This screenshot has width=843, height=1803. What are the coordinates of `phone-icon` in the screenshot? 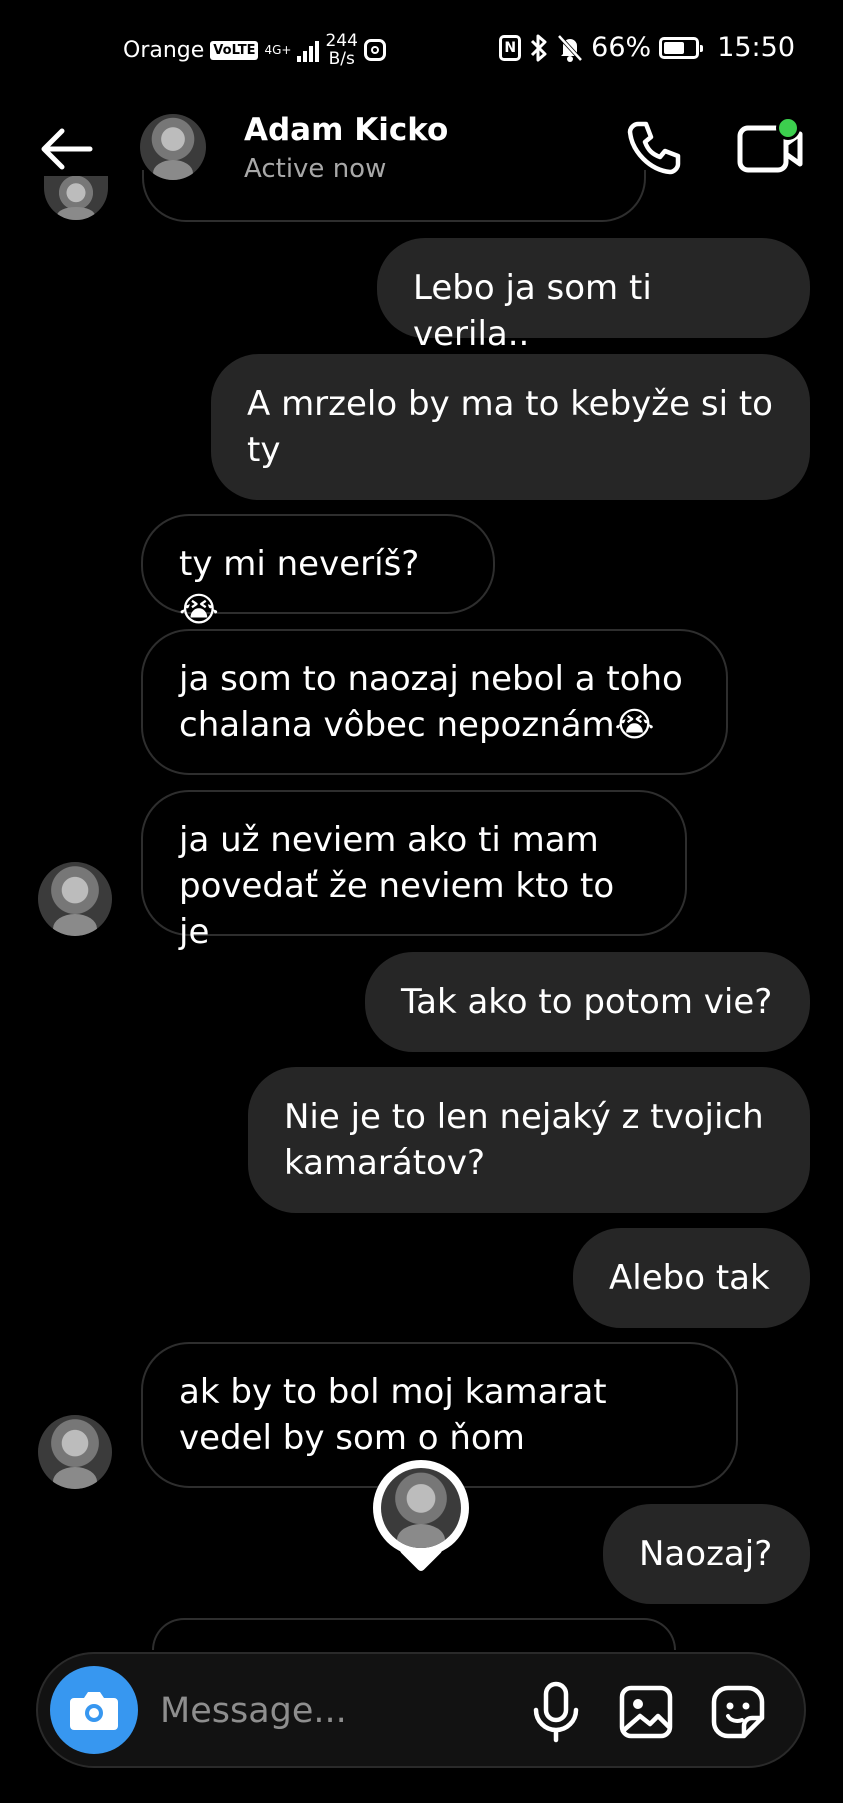 It's located at (654, 148).